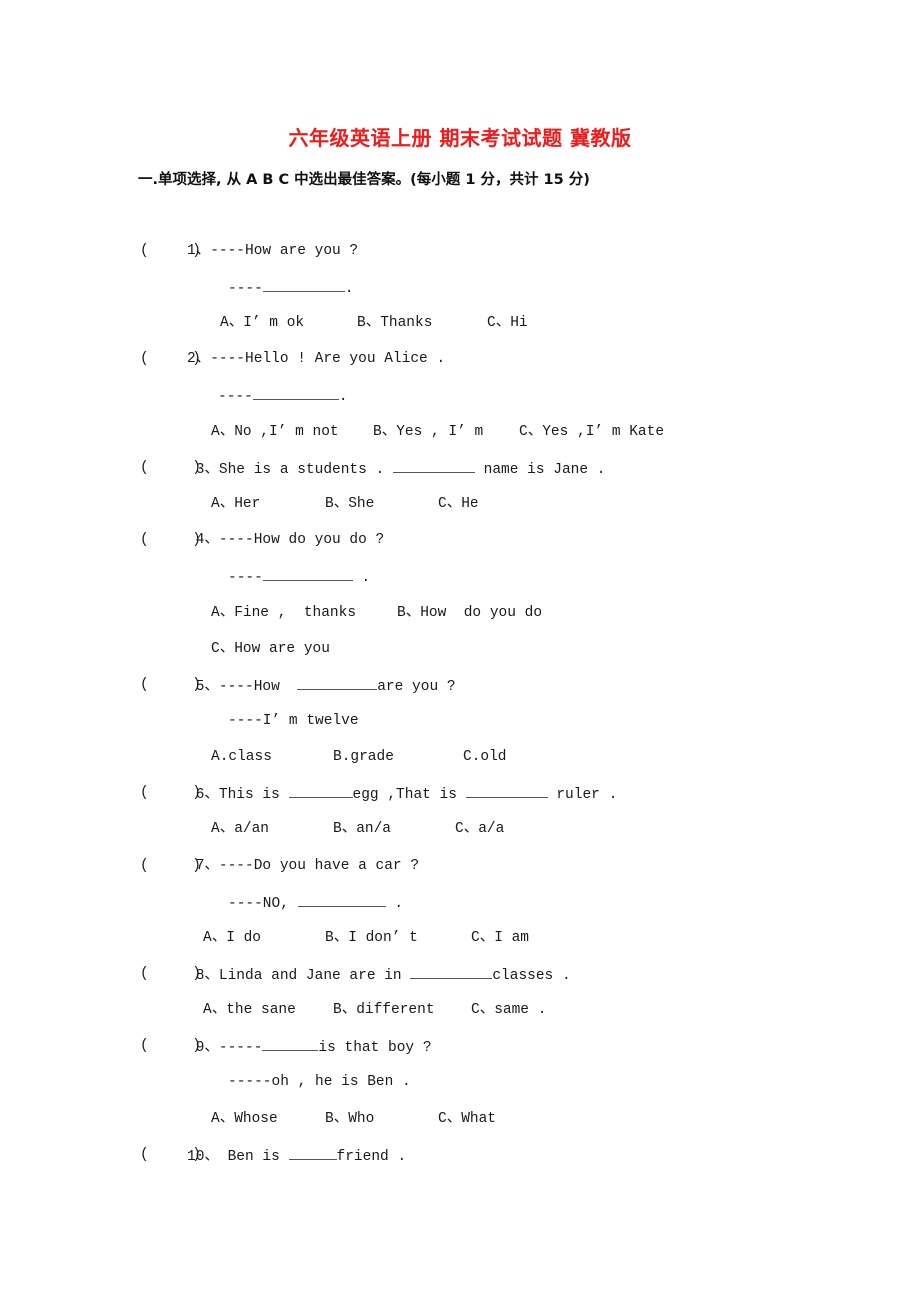 This screenshot has height=1302, width=920. What do you see at coordinates (350, 504) in the screenshot?
I see `option-b: B、She` at bounding box center [350, 504].